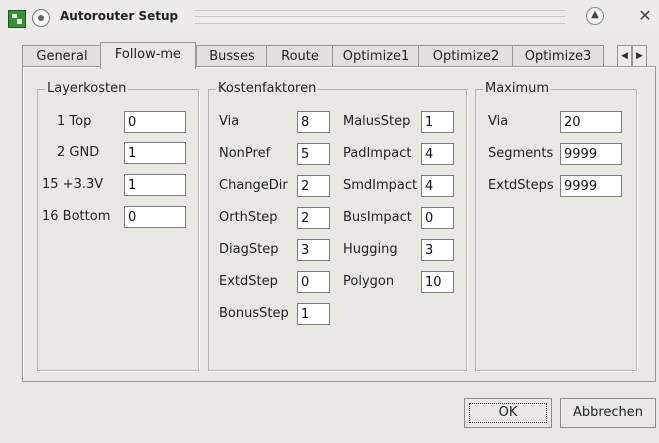 The width and height of the screenshot is (659, 443). What do you see at coordinates (377, 153) in the screenshot?
I see `factor-label: PadImpact` at bounding box center [377, 153].